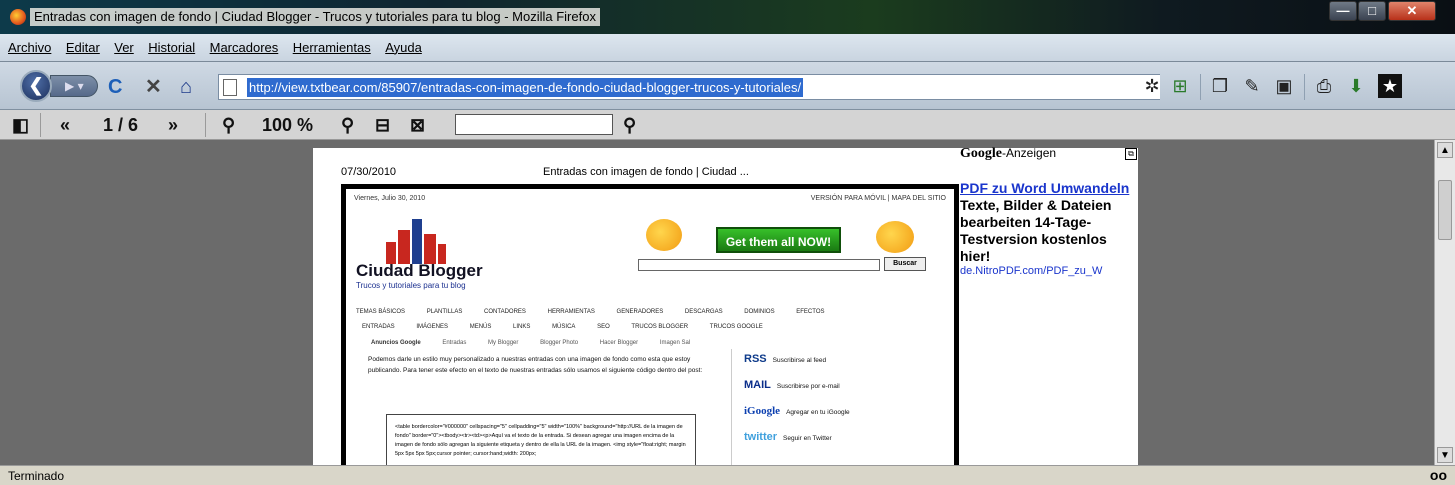 The image size is (1455, 485). What do you see at coordinates (755, 359) in the screenshot?
I see `rss-icon: RSS` at bounding box center [755, 359].